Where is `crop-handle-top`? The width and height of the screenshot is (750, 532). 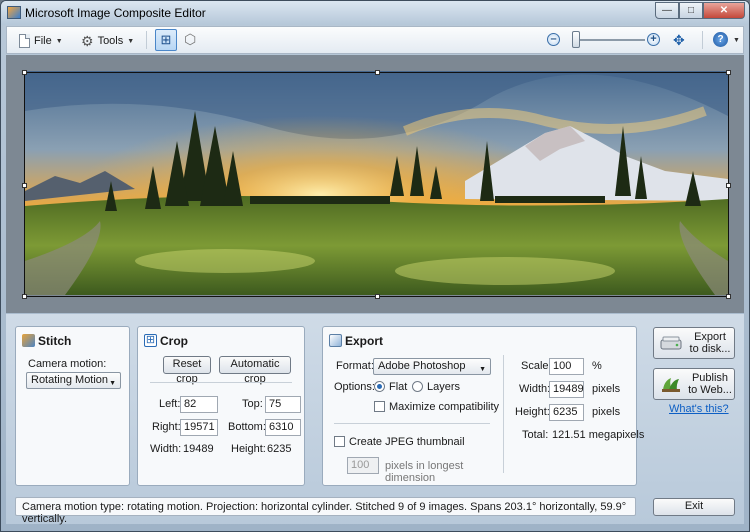 crop-handle-top is located at coordinates (377, 72).